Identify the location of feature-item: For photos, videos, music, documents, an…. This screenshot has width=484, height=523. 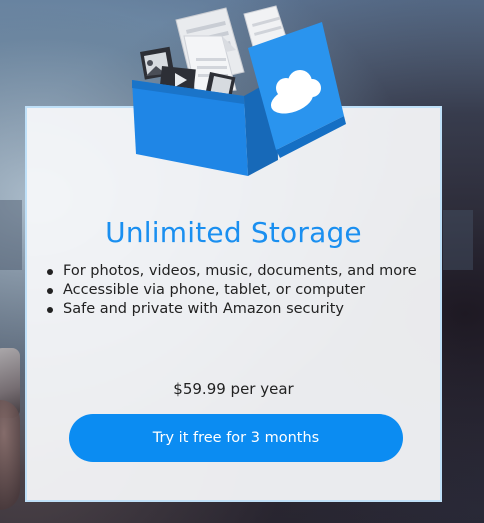
(231, 271).